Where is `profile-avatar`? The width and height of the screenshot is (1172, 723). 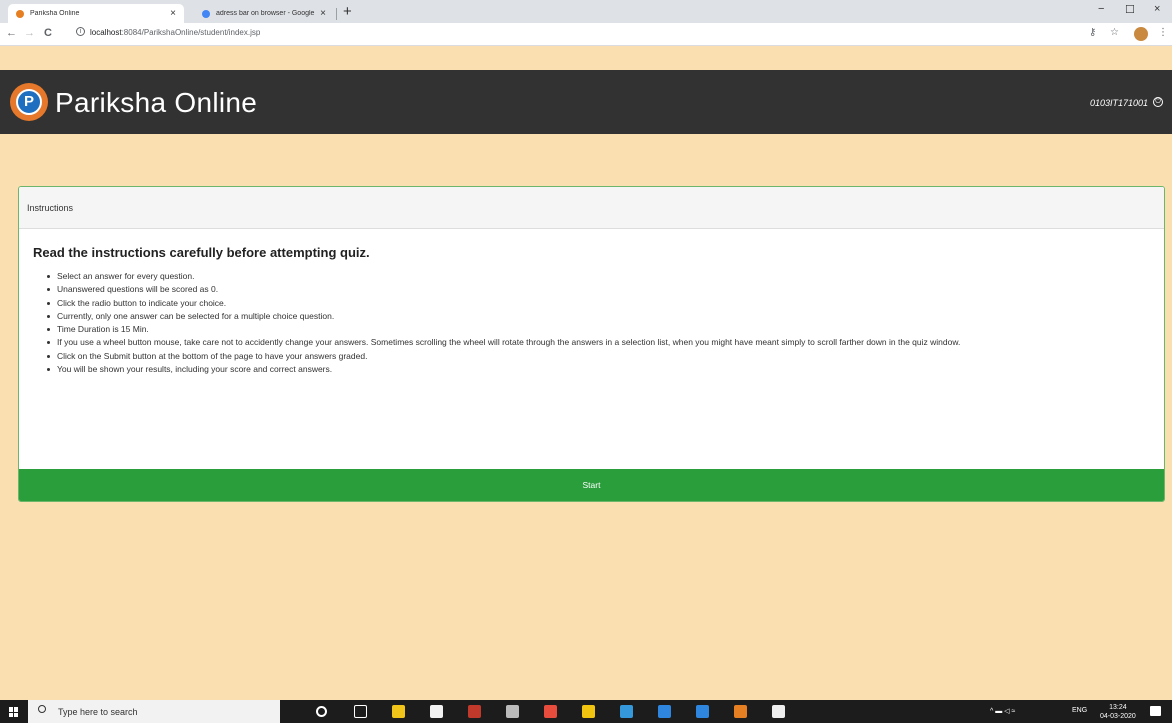 profile-avatar is located at coordinates (1141, 34).